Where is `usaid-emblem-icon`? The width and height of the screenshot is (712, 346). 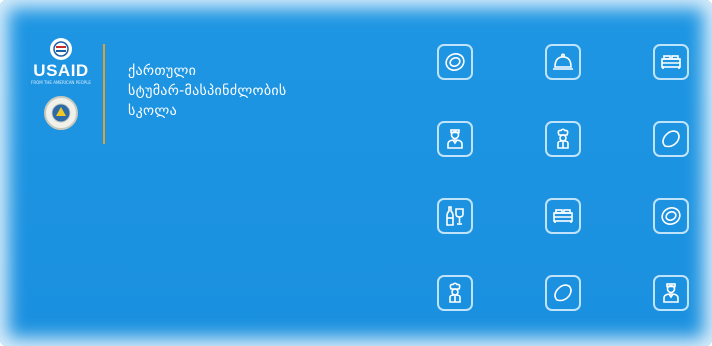 usaid-emblem-icon is located at coordinates (61, 49).